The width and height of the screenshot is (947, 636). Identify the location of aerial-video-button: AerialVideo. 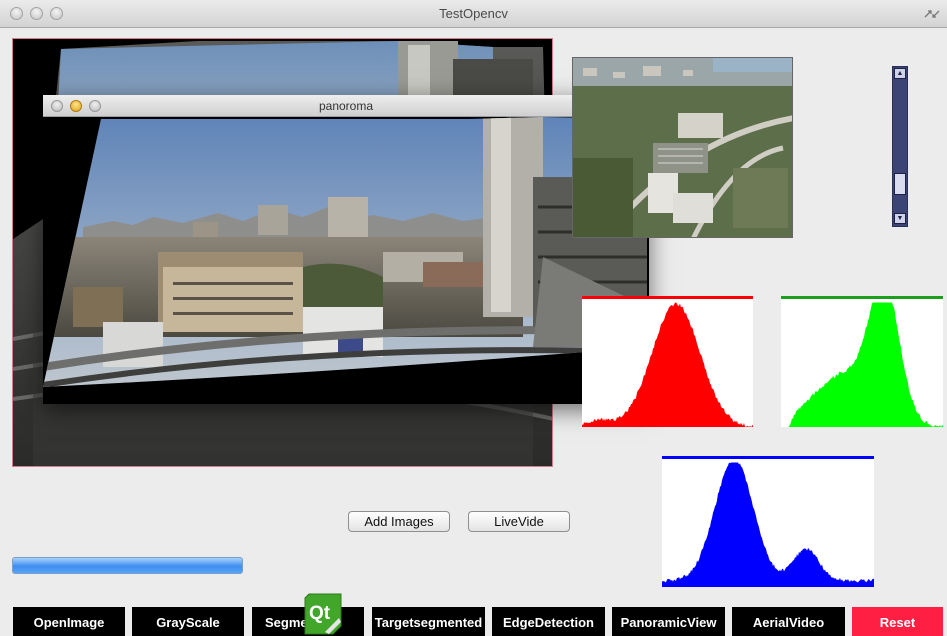
(788, 621).